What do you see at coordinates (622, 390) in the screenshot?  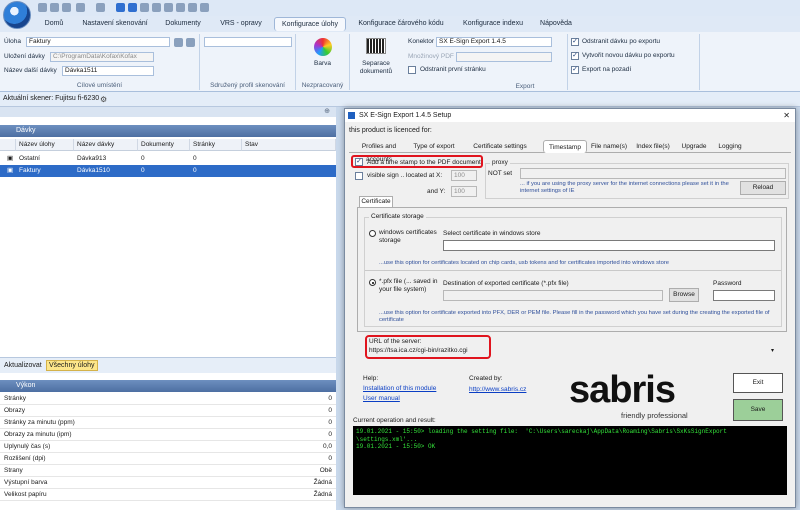 I see `sabris-logo: sabris` at bounding box center [622, 390].